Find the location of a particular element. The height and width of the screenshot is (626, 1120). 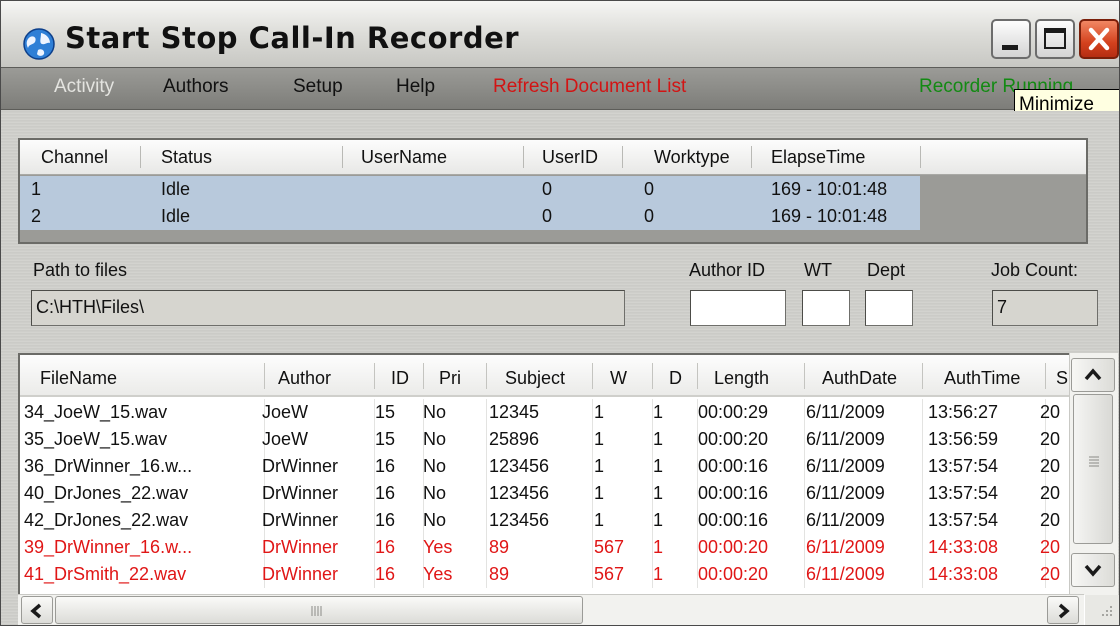

column-header-author: Author is located at coordinates (304, 378).